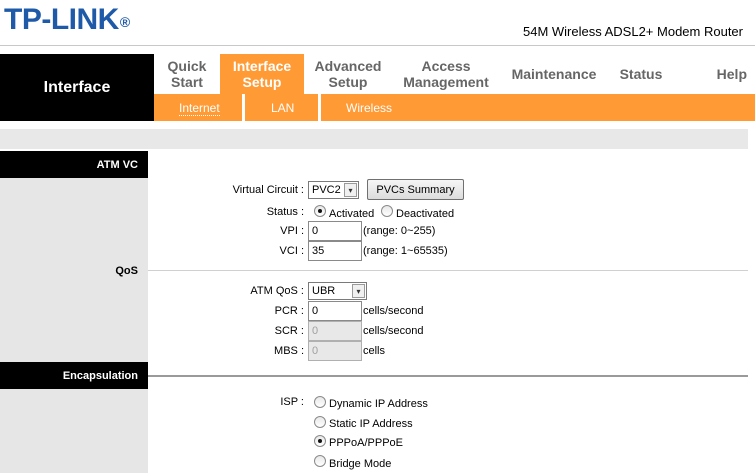 Image resolution: width=755 pixels, height=473 pixels. Describe the element at coordinates (335, 251) in the screenshot. I see `vci-input: 35` at that location.